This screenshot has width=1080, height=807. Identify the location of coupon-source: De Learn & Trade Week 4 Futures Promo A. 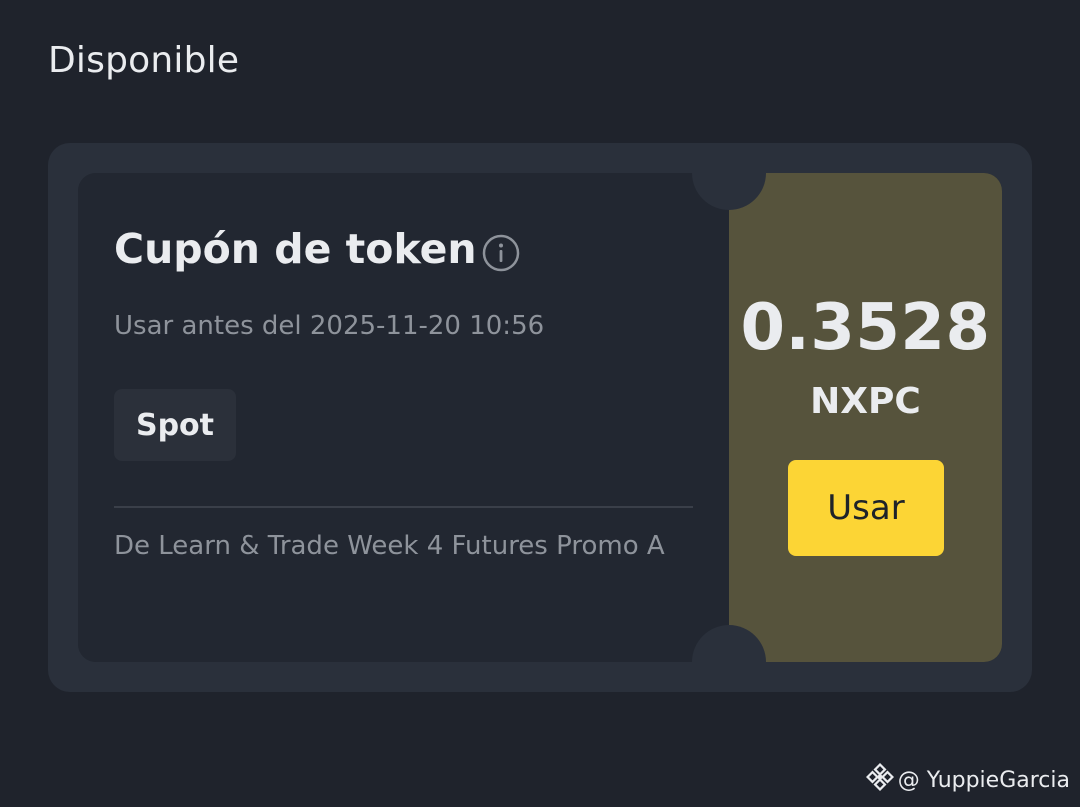
(389, 546).